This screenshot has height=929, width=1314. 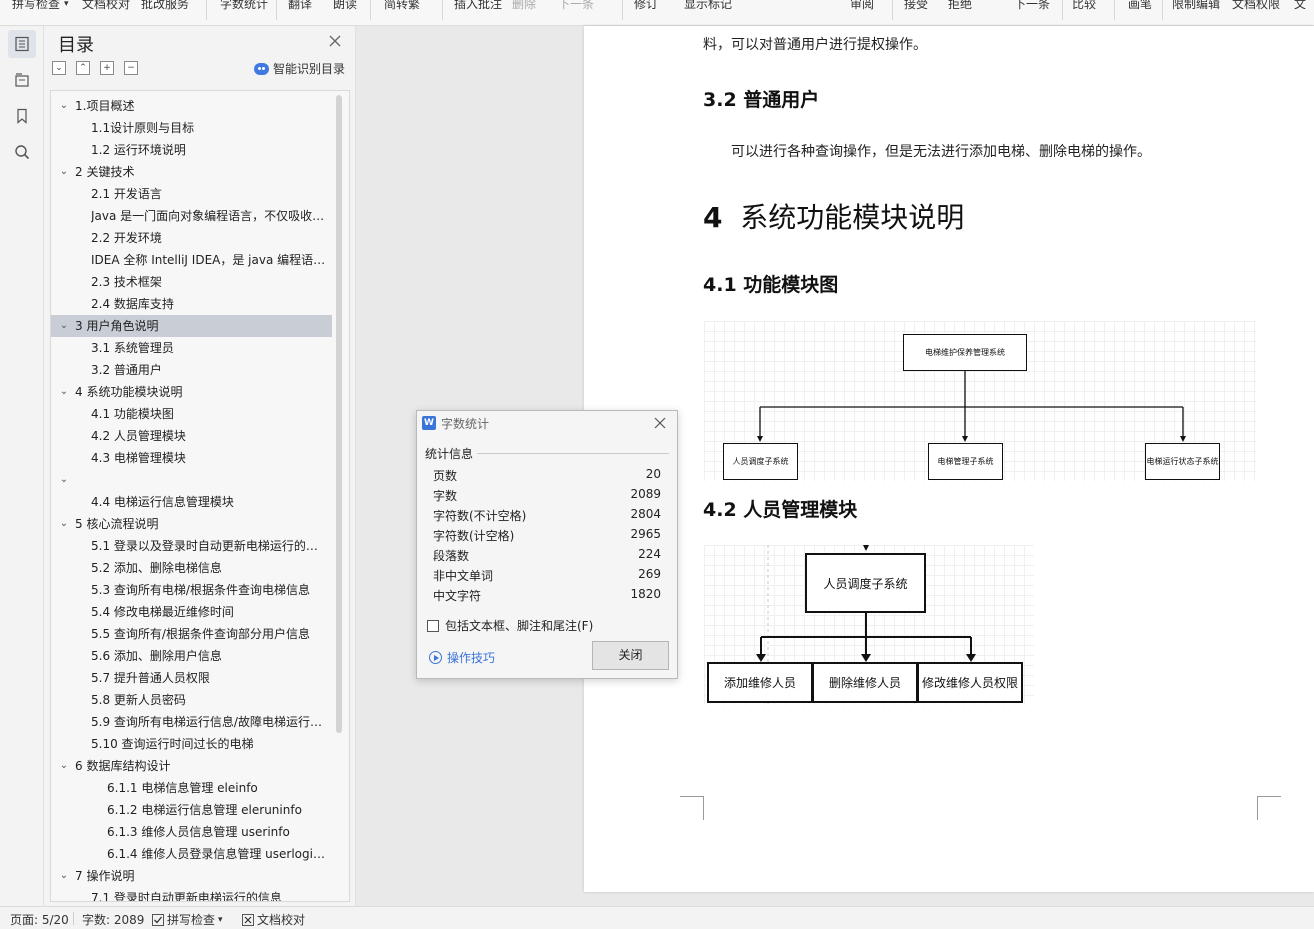 What do you see at coordinates (191, 436) in the screenshot?
I see `toc-item: 4.2 人员管理模块` at bounding box center [191, 436].